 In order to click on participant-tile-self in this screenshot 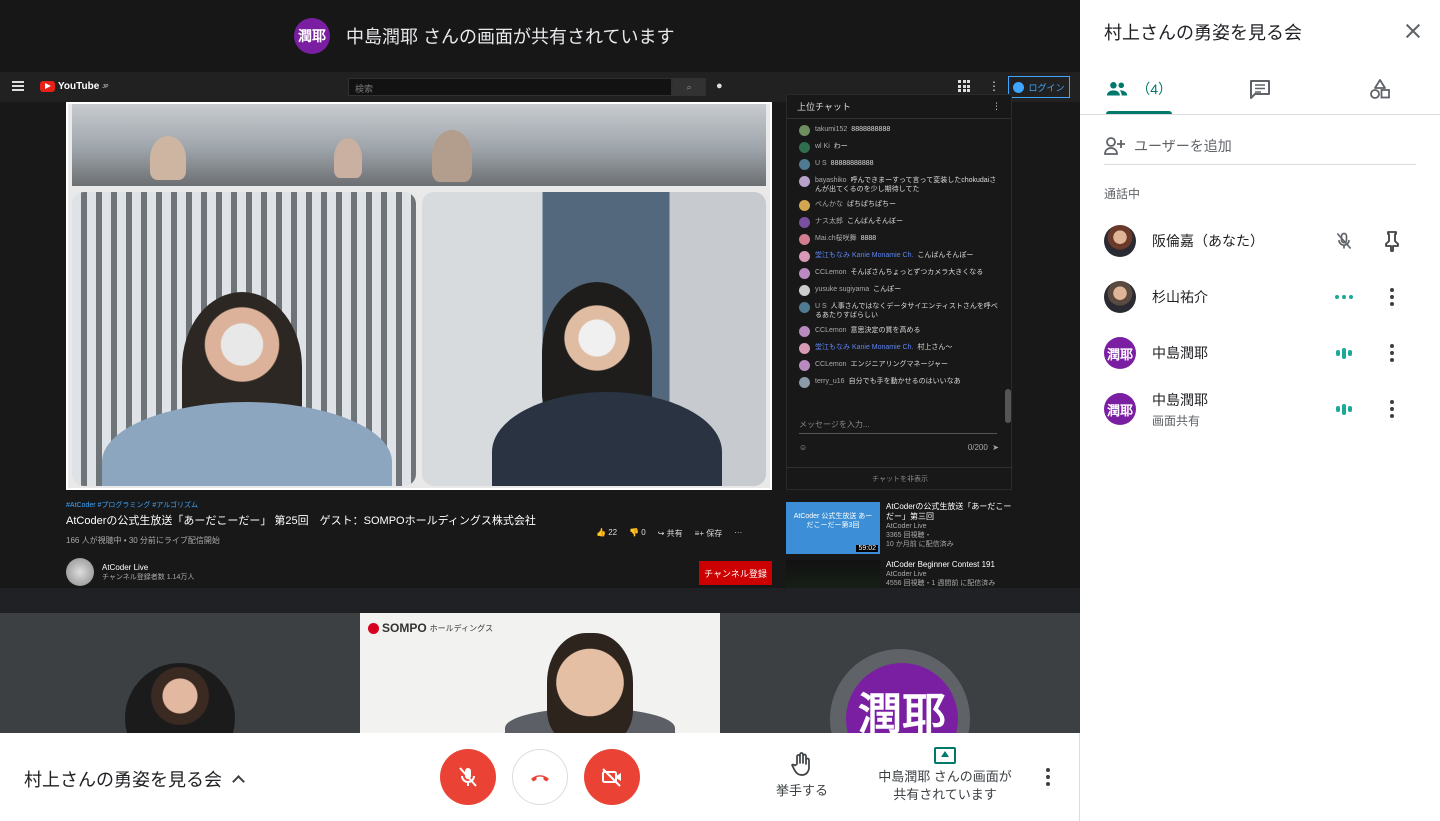, I will do `click(180, 673)`.